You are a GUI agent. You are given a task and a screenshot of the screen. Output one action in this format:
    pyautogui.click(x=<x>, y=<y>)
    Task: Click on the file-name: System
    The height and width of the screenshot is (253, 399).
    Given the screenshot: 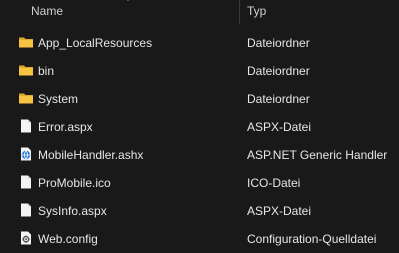 What is the action you would take?
    pyautogui.click(x=58, y=99)
    